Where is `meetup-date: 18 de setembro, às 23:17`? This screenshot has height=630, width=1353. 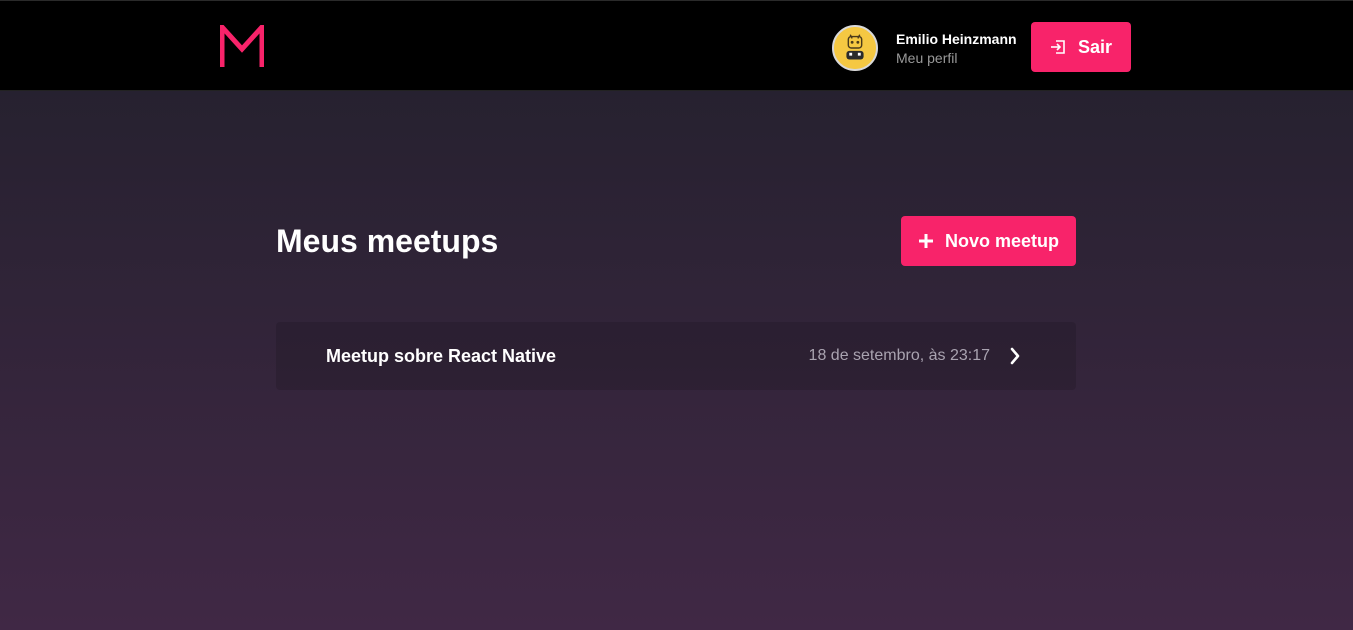 meetup-date: 18 de setembro, às 23:17 is located at coordinates (899, 355).